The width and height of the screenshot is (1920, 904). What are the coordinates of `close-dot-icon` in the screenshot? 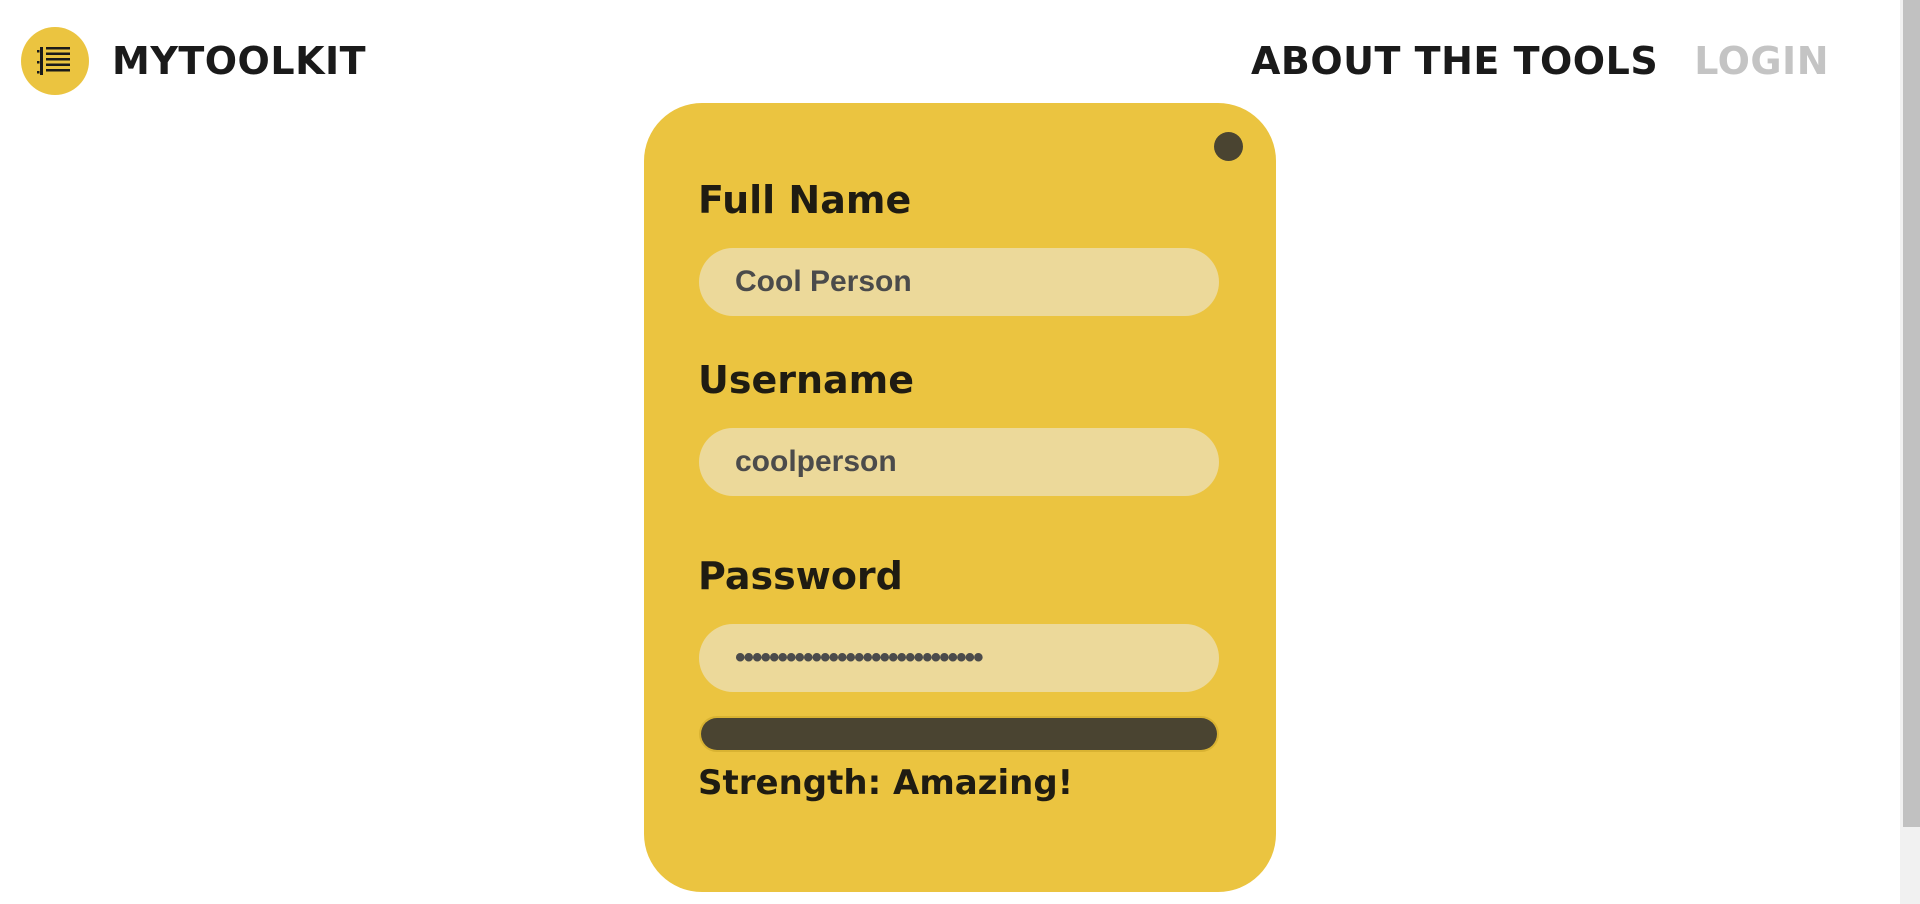 It's located at (1228, 146).